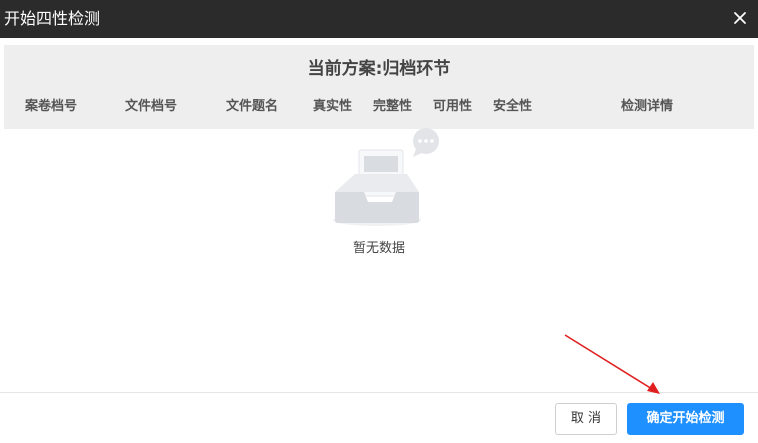  Describe the element at coordinates (52, 18) in the screenshot. I see `dialog-title: 开始四性检测` at that location.